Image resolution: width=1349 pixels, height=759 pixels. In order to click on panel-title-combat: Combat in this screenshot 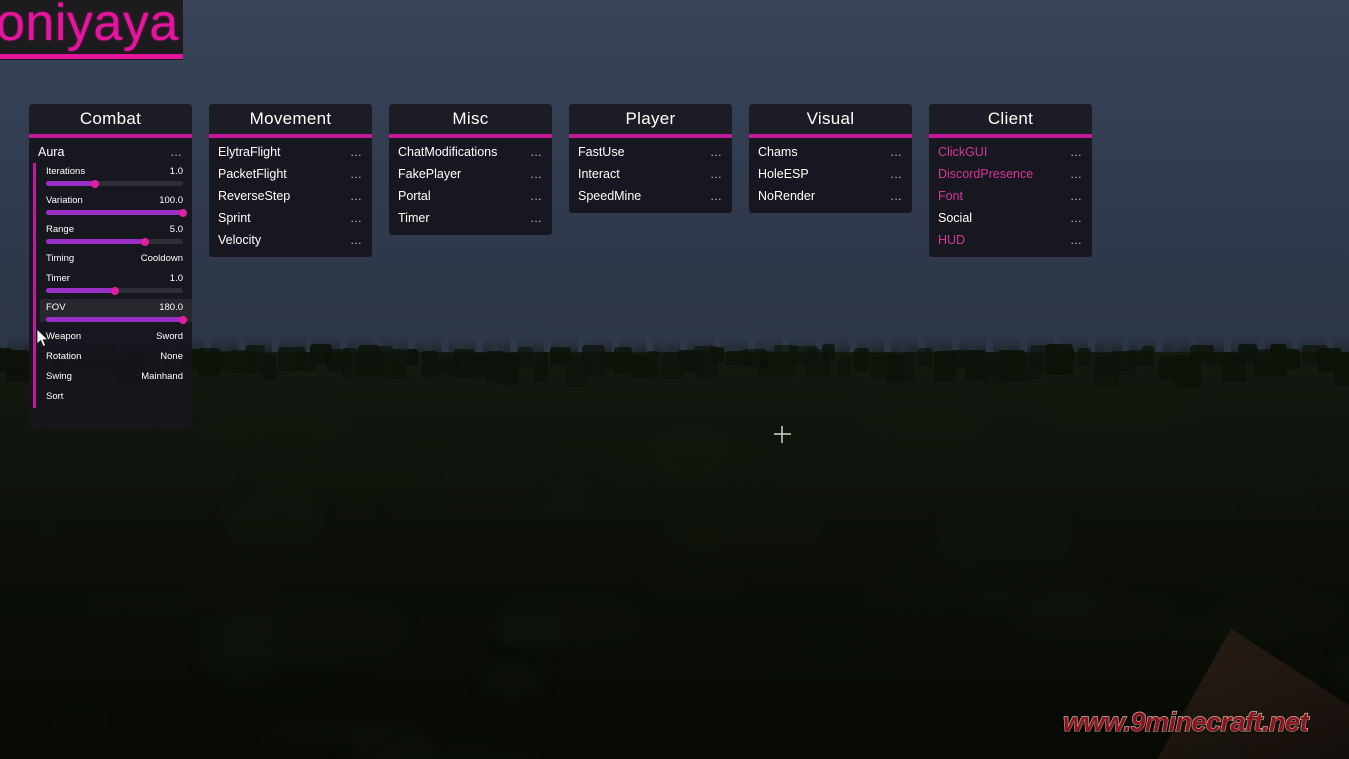, I will do `click(110, 119)`.